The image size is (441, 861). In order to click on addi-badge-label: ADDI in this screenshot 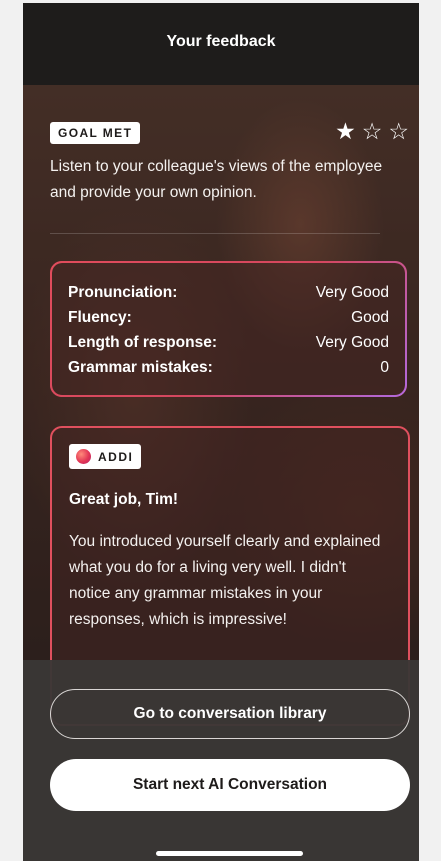, I will do `click(116, 456)`.